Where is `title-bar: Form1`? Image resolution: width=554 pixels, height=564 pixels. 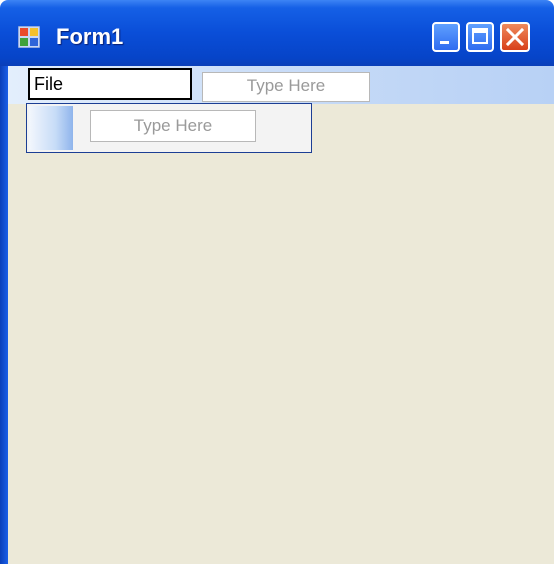 title-bar: Form1 is located at coordinates (277, 33).